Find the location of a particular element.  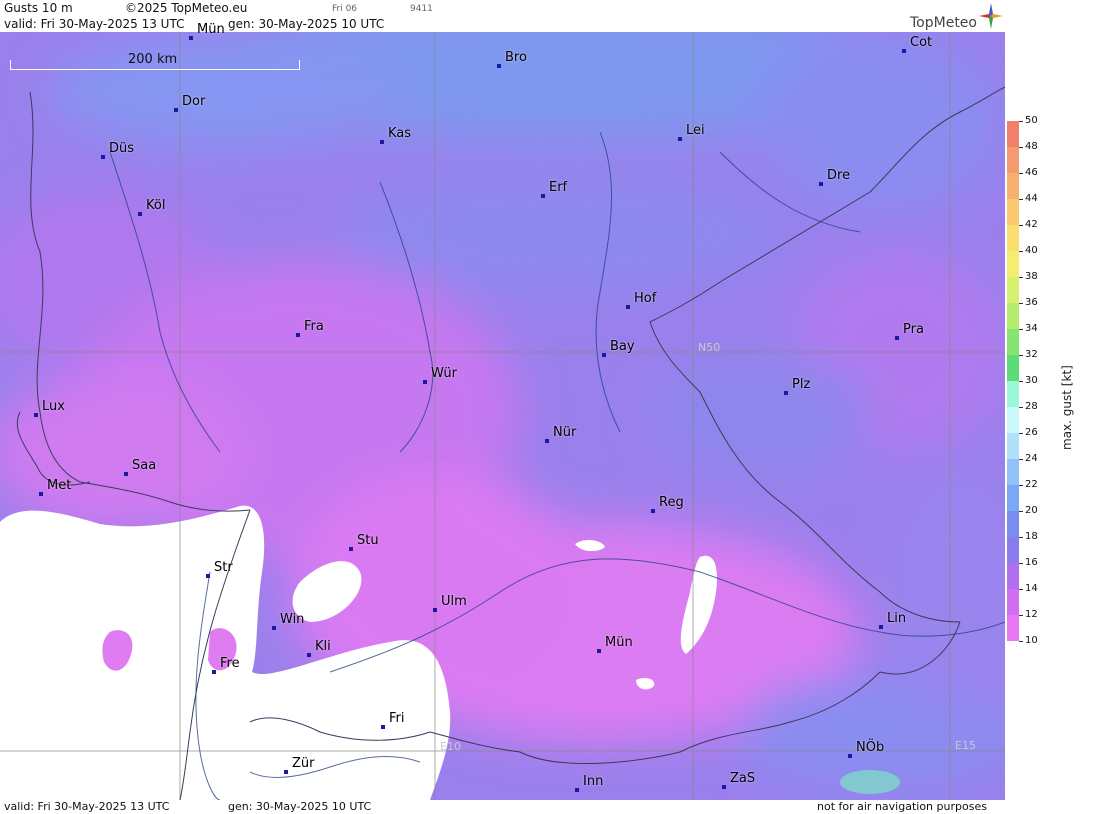

city-label: Bro is located at coordinates (512, 59).